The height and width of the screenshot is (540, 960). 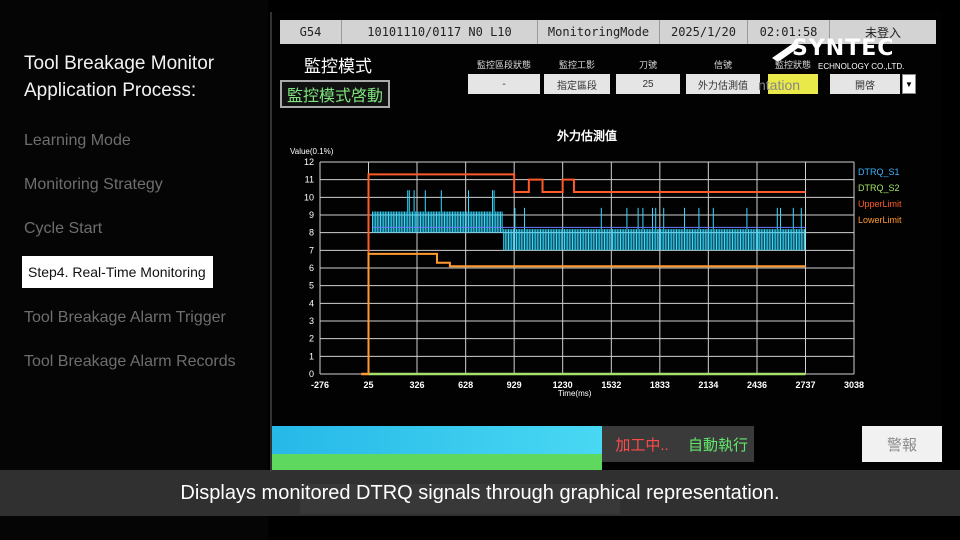 What do you see at coordinates (416, 385) in the screenshot?
I see `x-tick-label: 326` at bounding box center [416, 385].